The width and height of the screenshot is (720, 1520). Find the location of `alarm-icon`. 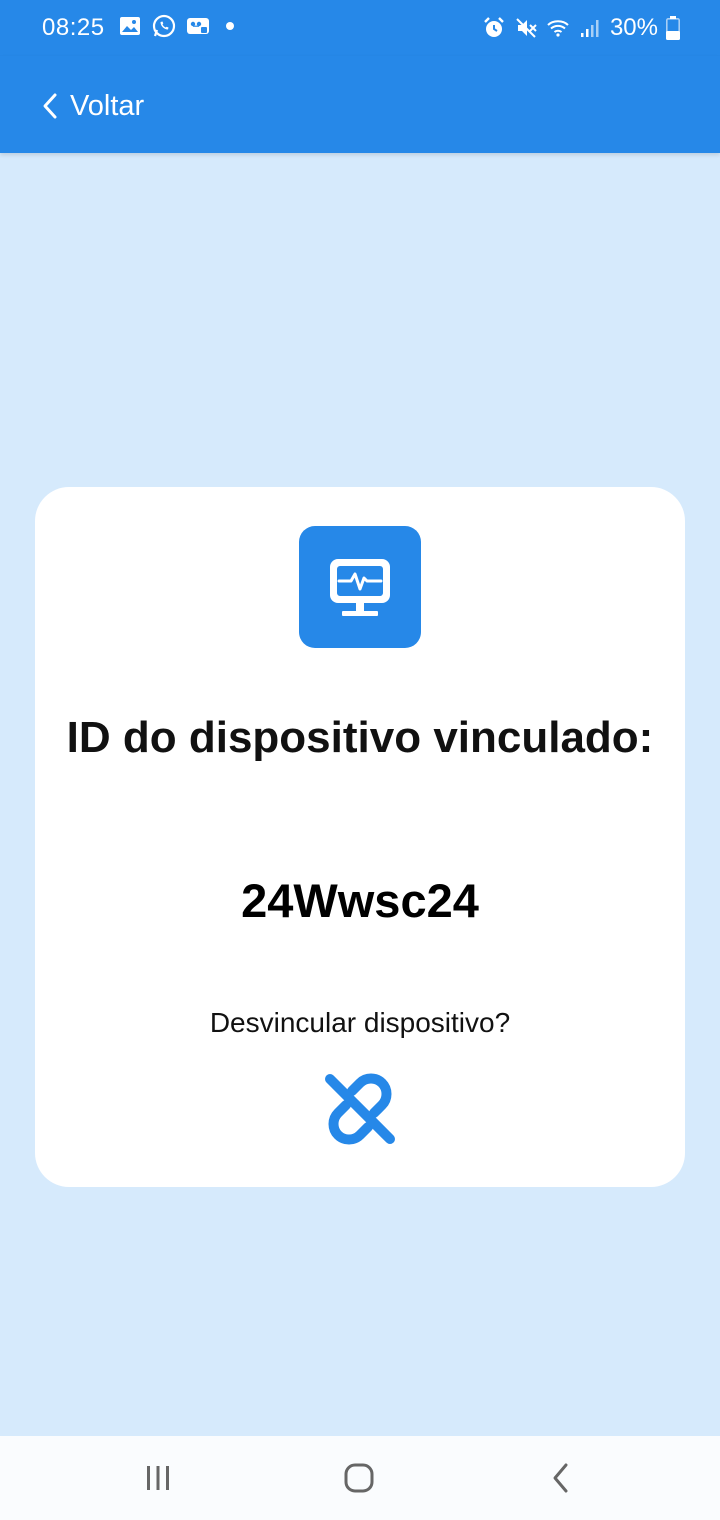

alarm-icon is located at coordinates (494, 27).